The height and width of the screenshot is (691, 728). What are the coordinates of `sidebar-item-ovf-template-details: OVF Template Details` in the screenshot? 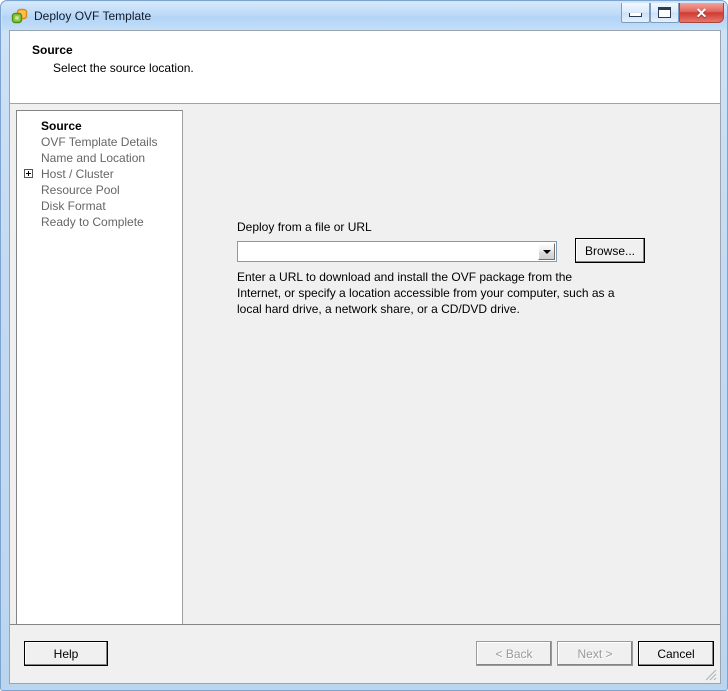 It's located at (99, 142).